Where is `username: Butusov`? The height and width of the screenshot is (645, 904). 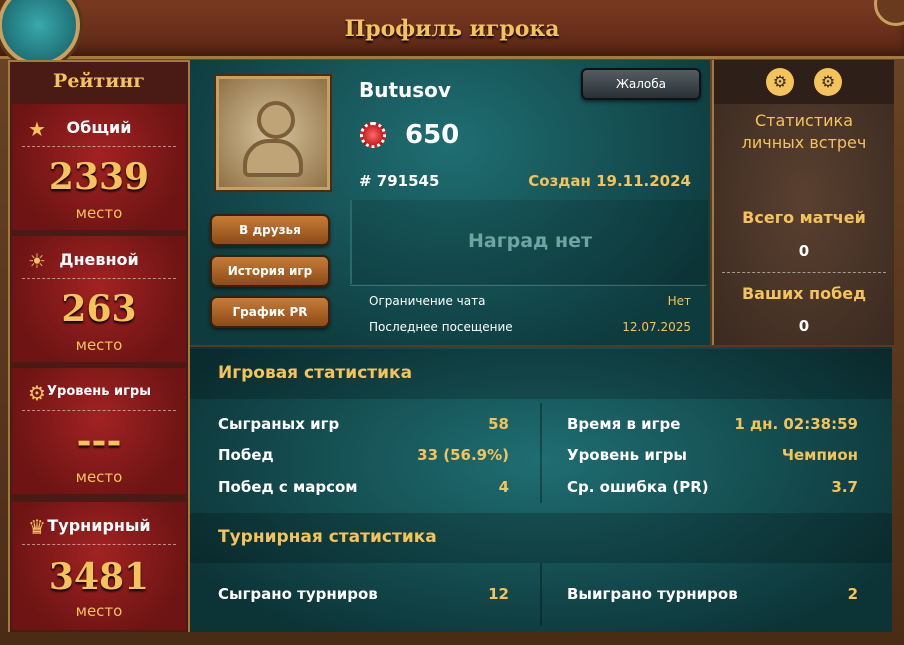 username: Butusov is located at coordinates (405, 90).